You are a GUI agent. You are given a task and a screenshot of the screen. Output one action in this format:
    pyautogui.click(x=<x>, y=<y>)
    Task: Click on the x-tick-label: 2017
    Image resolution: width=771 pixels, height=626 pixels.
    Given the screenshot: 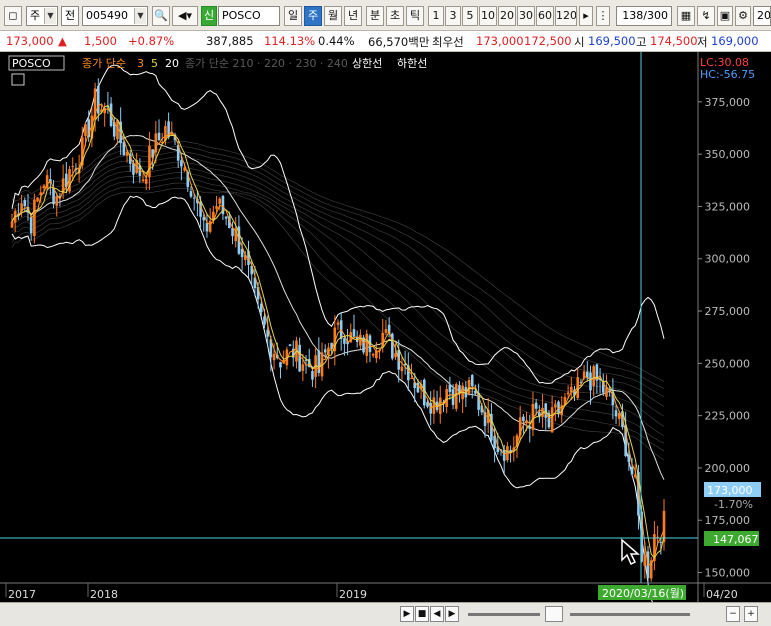 What is the action you would take?
    pyautogui.click(x=22, y=594)
    